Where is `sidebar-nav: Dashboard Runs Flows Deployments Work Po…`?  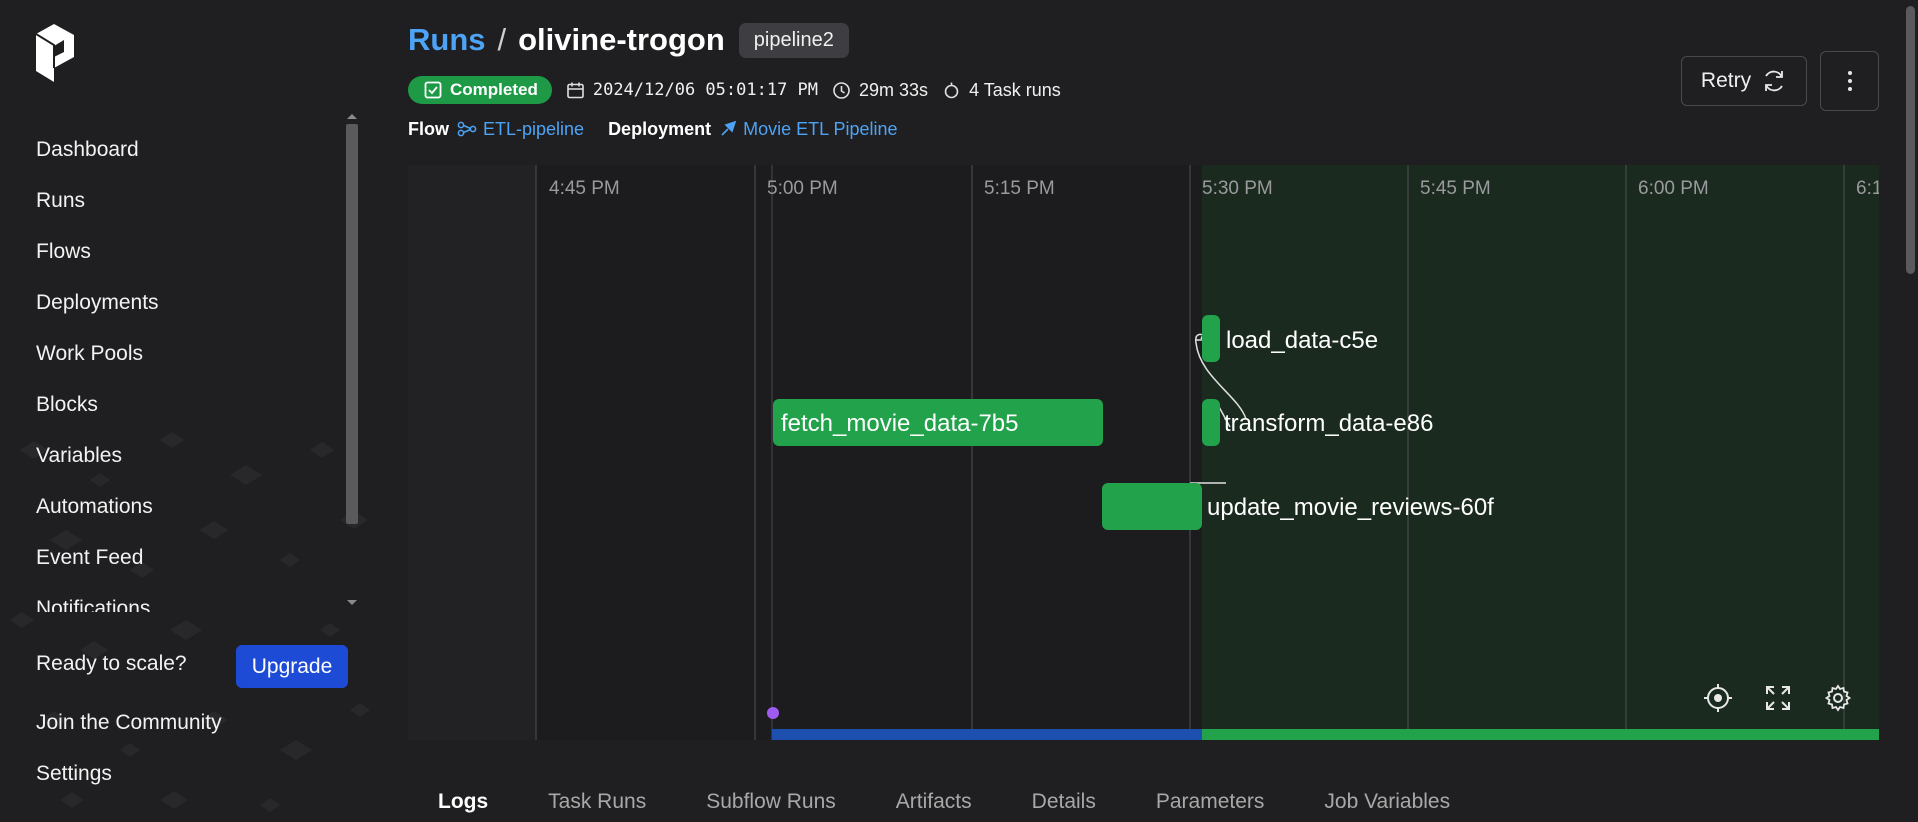
sidebar-nav: Dashboard Runs Flows Deployments Work Po… is located at coordinates (170, 368).